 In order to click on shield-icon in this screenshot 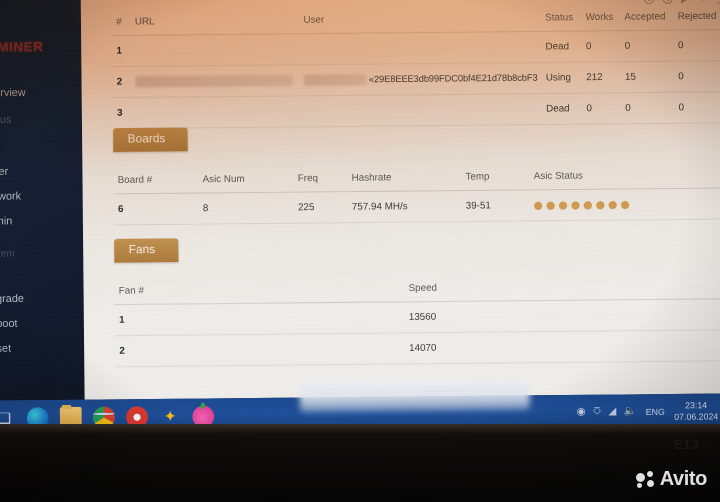, I will do `click(667, 2)`.